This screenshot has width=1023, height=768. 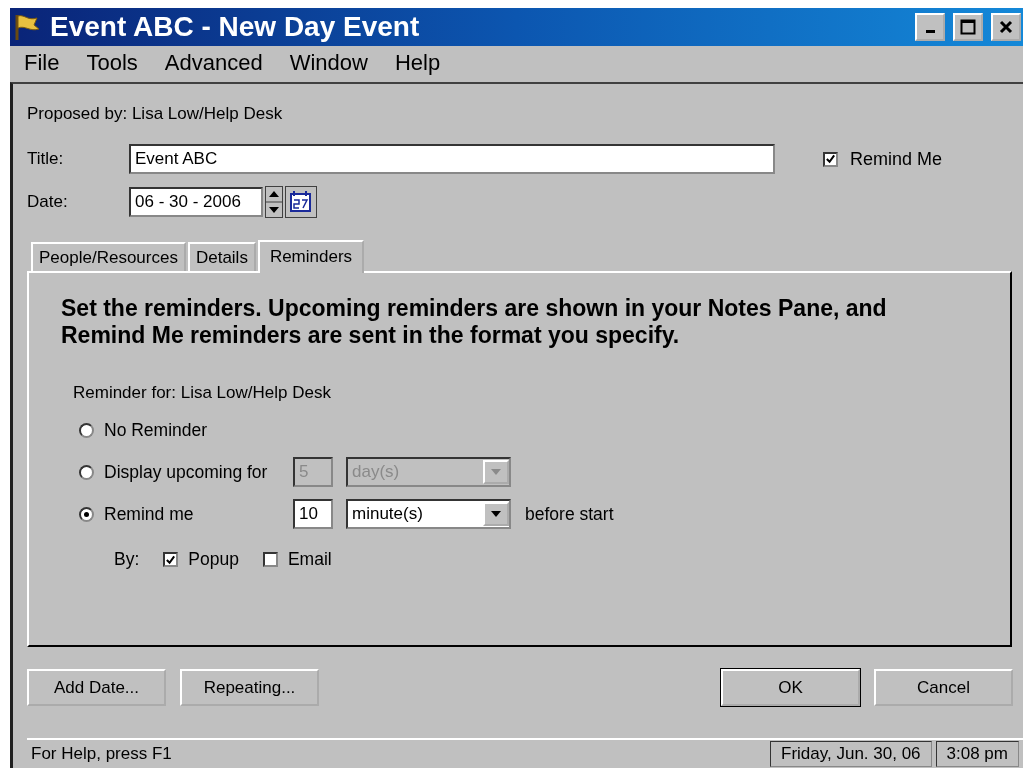 What do you see at coordinates (328, 64) in the screenshot?
I see `menu-item: Window` at bounding box center [328, 64].